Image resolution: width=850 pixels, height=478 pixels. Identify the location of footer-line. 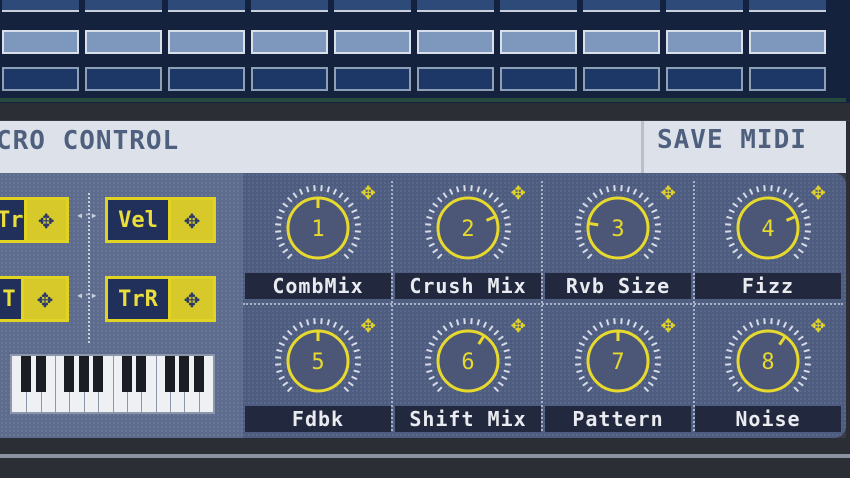
(425, 456).